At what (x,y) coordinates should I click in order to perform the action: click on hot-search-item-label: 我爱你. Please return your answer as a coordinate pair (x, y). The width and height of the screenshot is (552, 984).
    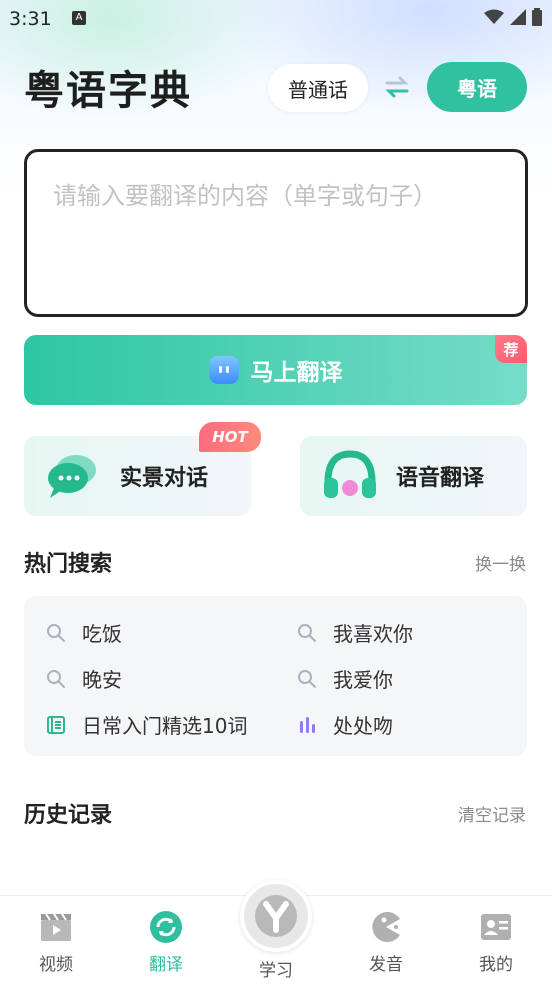
    Looking at the image, I should click on (363, 680).